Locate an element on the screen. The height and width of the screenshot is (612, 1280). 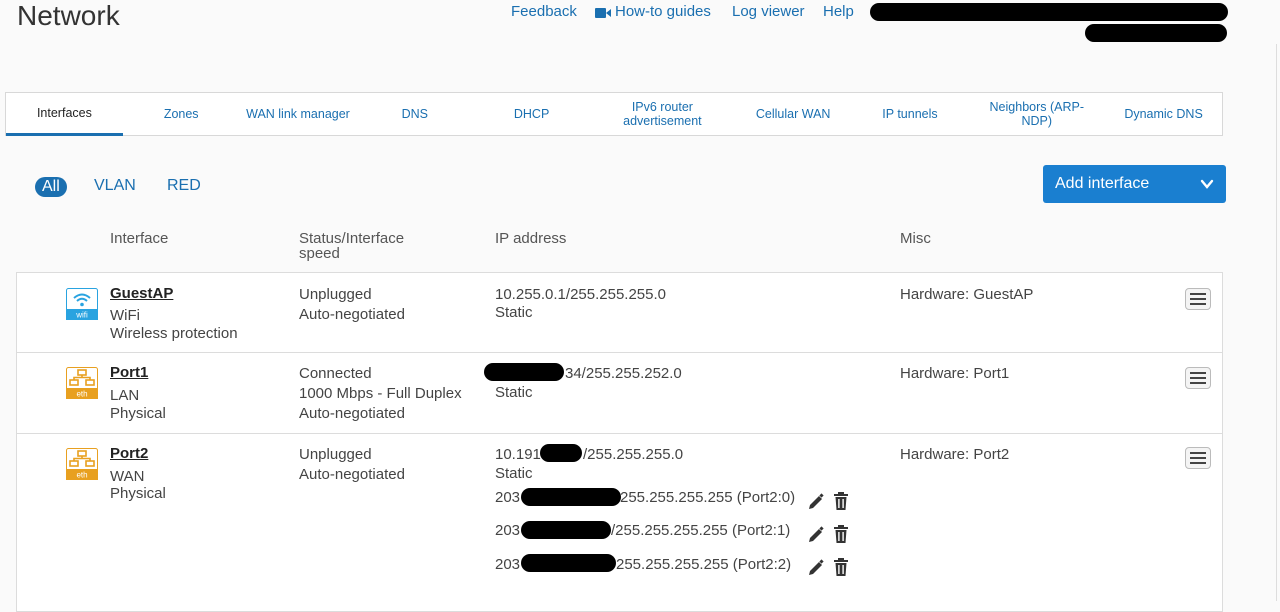
tab-ipv6-router-advertisement: IPv6 router advertisement is located at coordinates (662, 114).